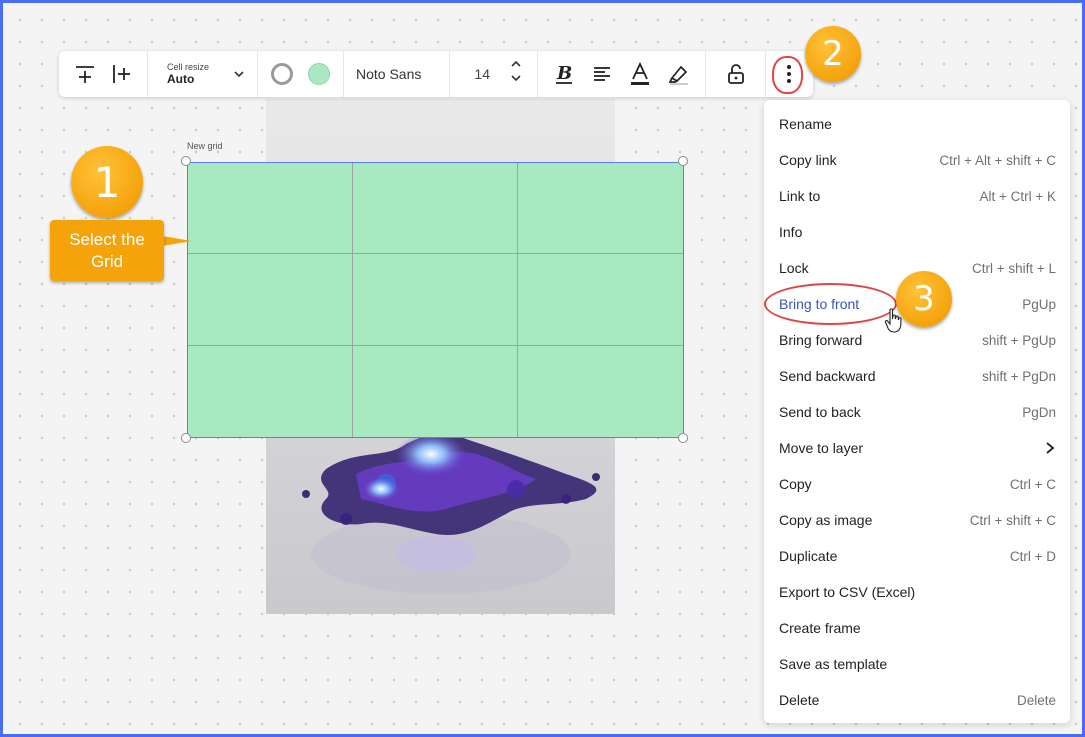 The width and height of the screenshot is (1085, 737). Describe the element at coordinates (787, 75) in the screenshot. I see `highlight-ring-more-button` at that location.